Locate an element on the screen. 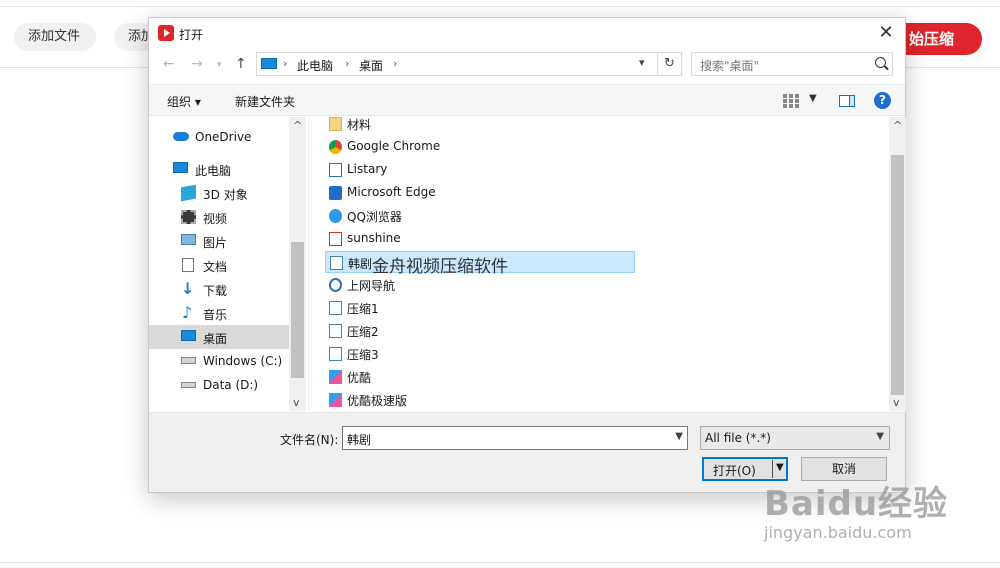 The height and width of the screenshot is (568, 1000). app-logo-icon is located at coordinates (166, 33).